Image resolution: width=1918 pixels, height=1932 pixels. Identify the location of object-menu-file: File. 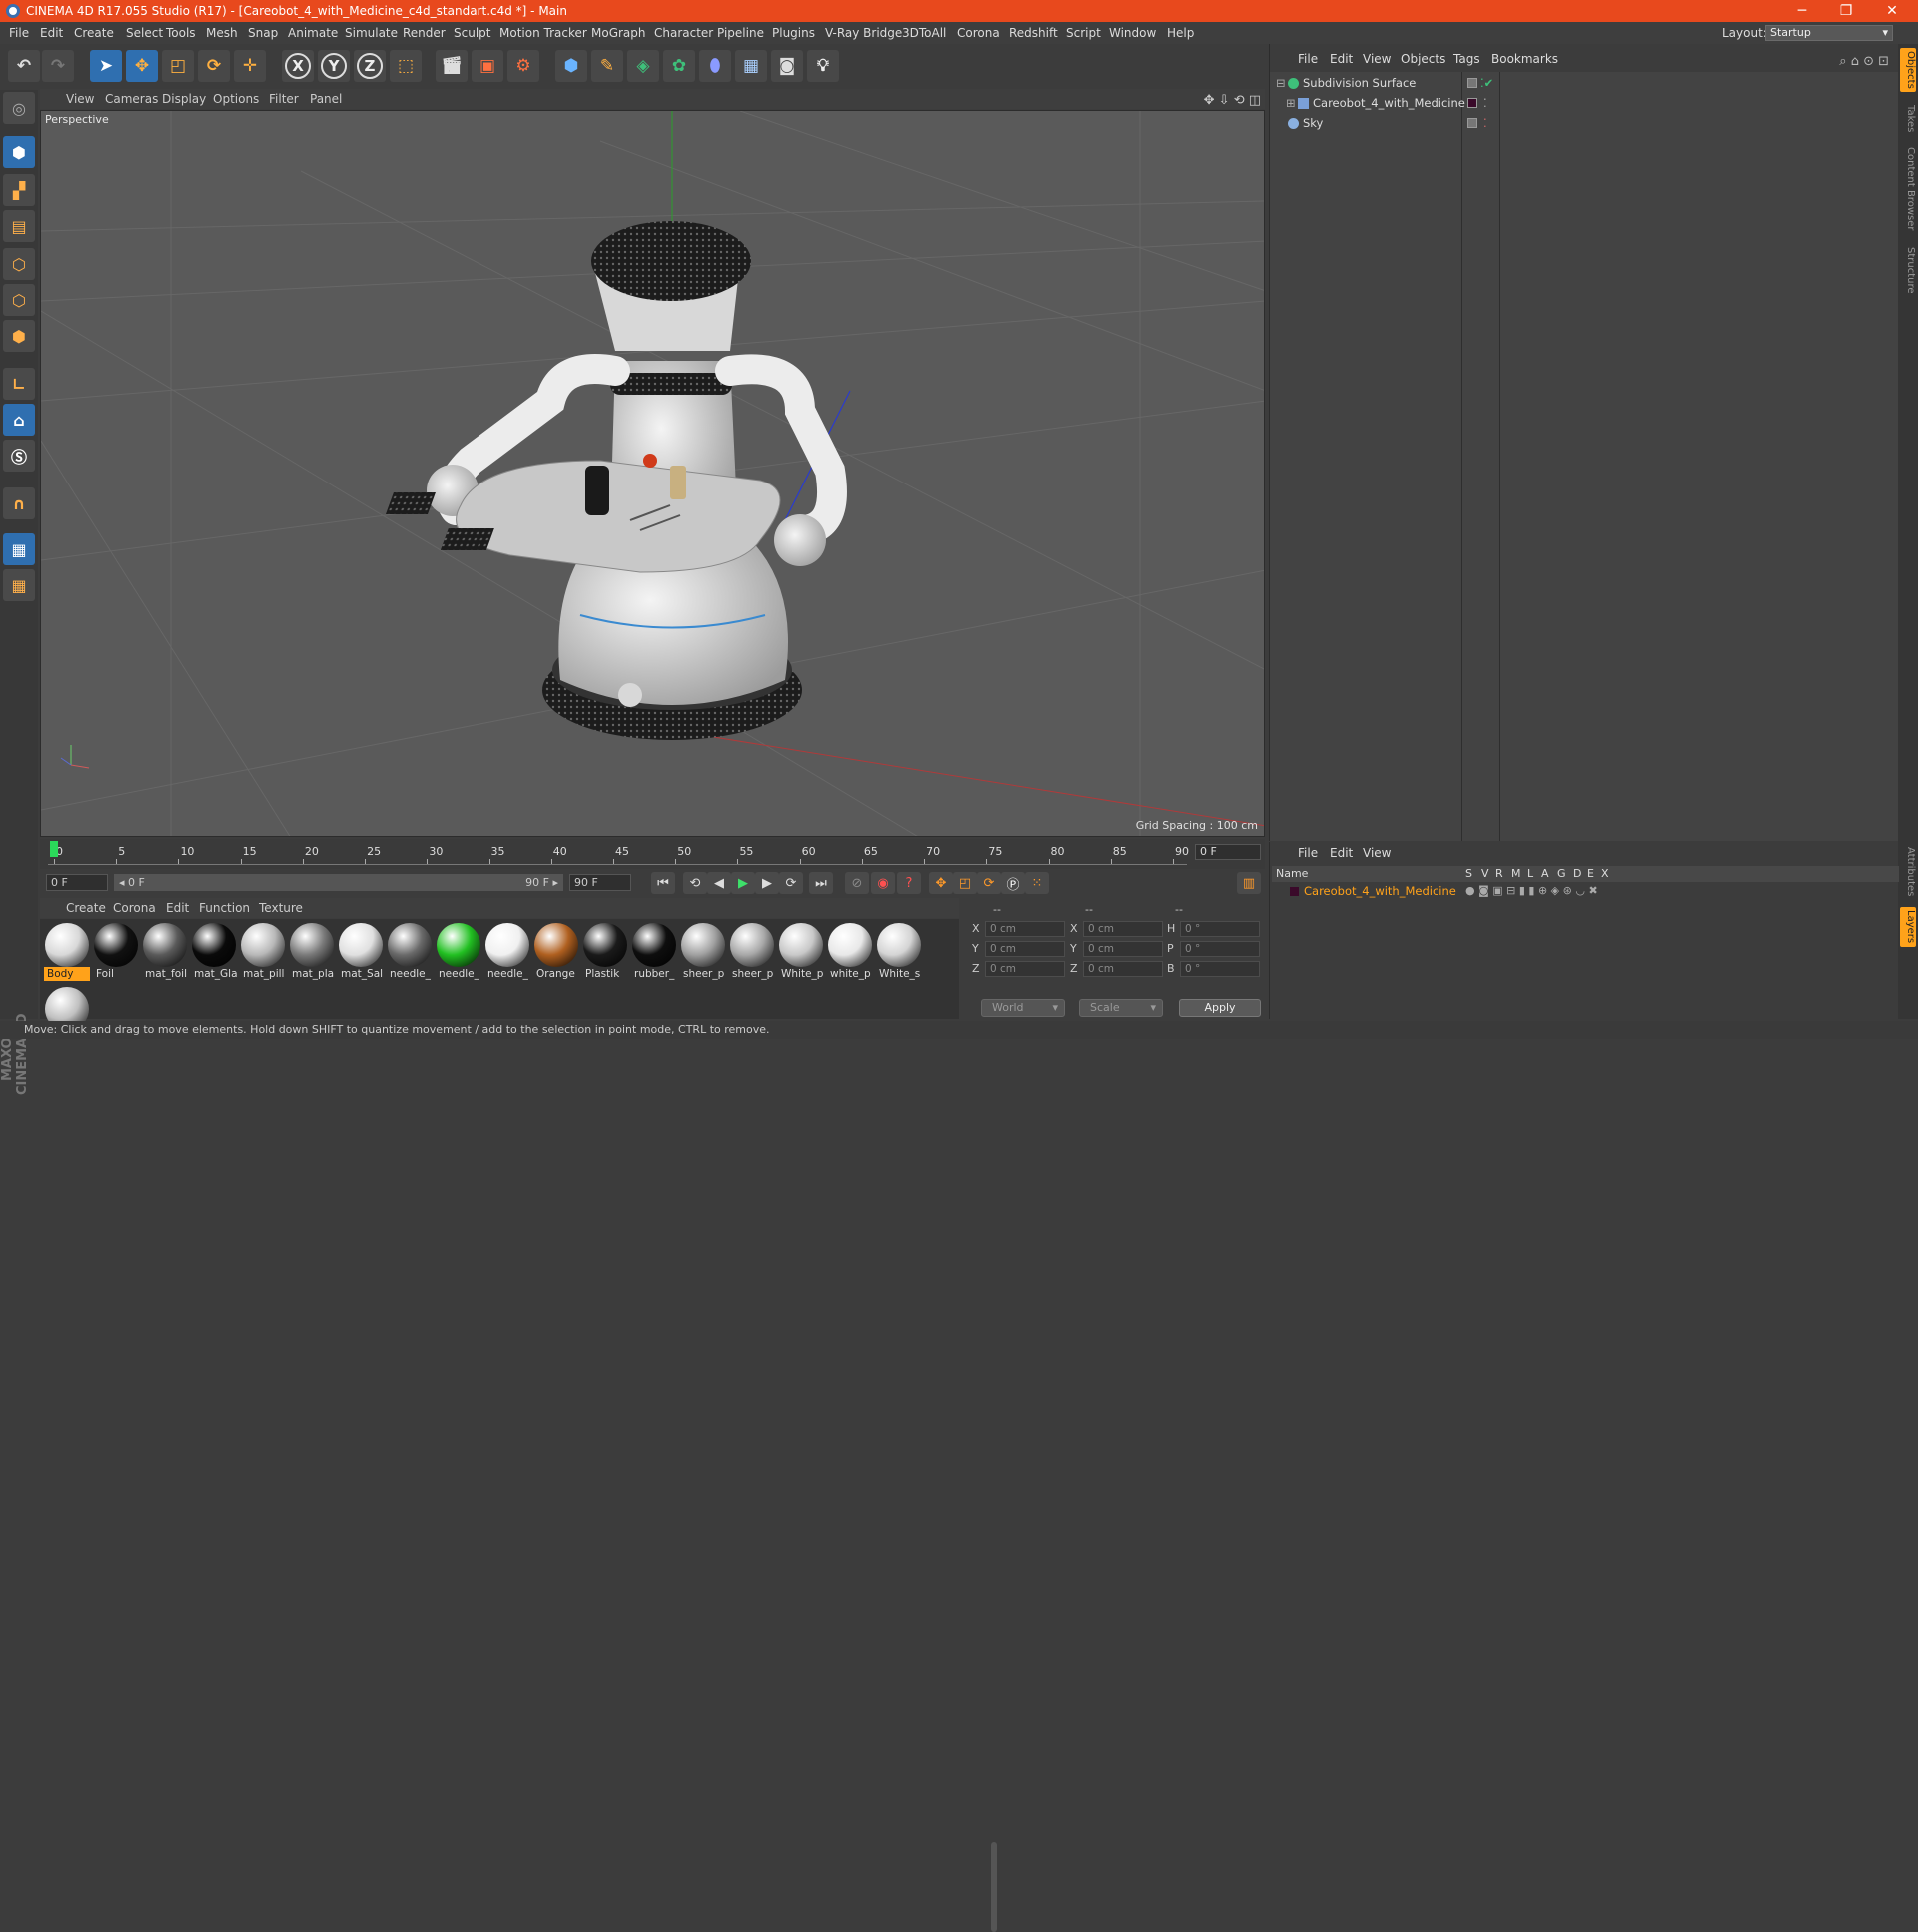
(1308, 59).